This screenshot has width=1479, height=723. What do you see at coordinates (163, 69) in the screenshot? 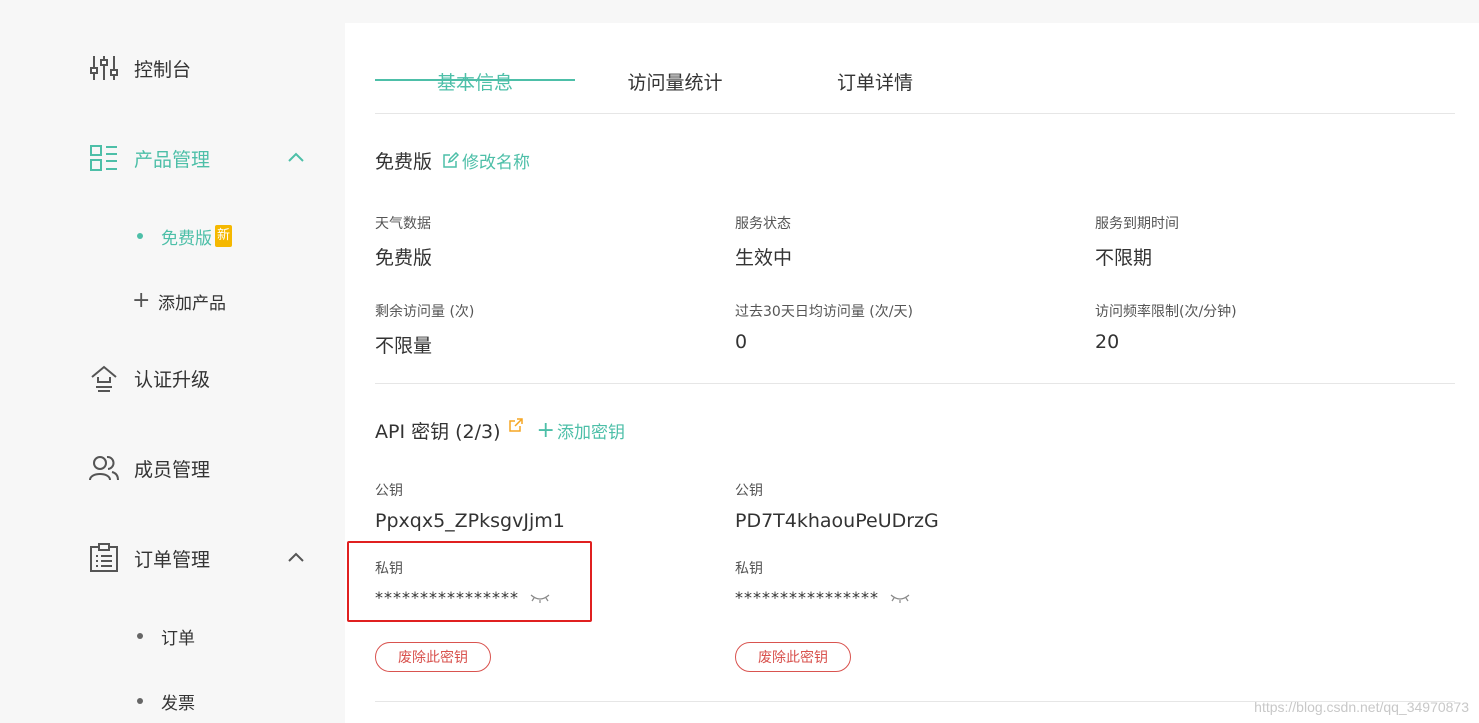
I see `sidebar-item-label: 控制台` at bounding box center [163, 69].